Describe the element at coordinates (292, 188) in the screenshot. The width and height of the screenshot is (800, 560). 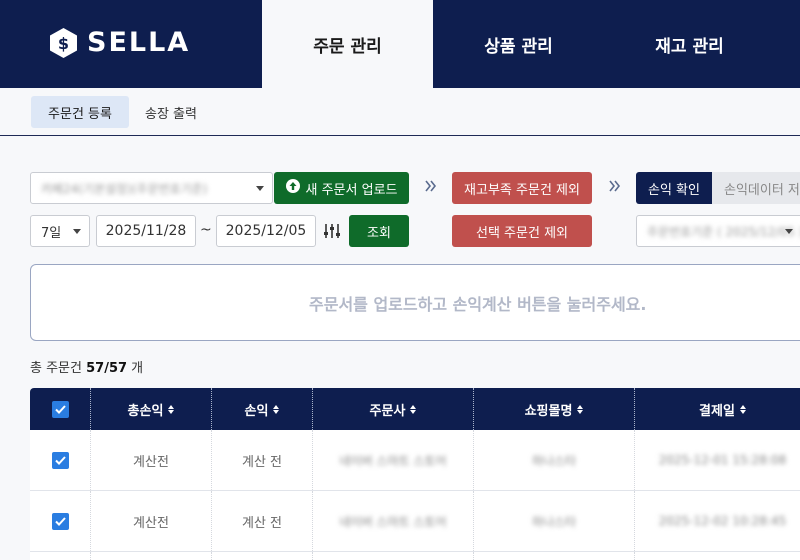
I see `upload-arrow-icon` at that location.